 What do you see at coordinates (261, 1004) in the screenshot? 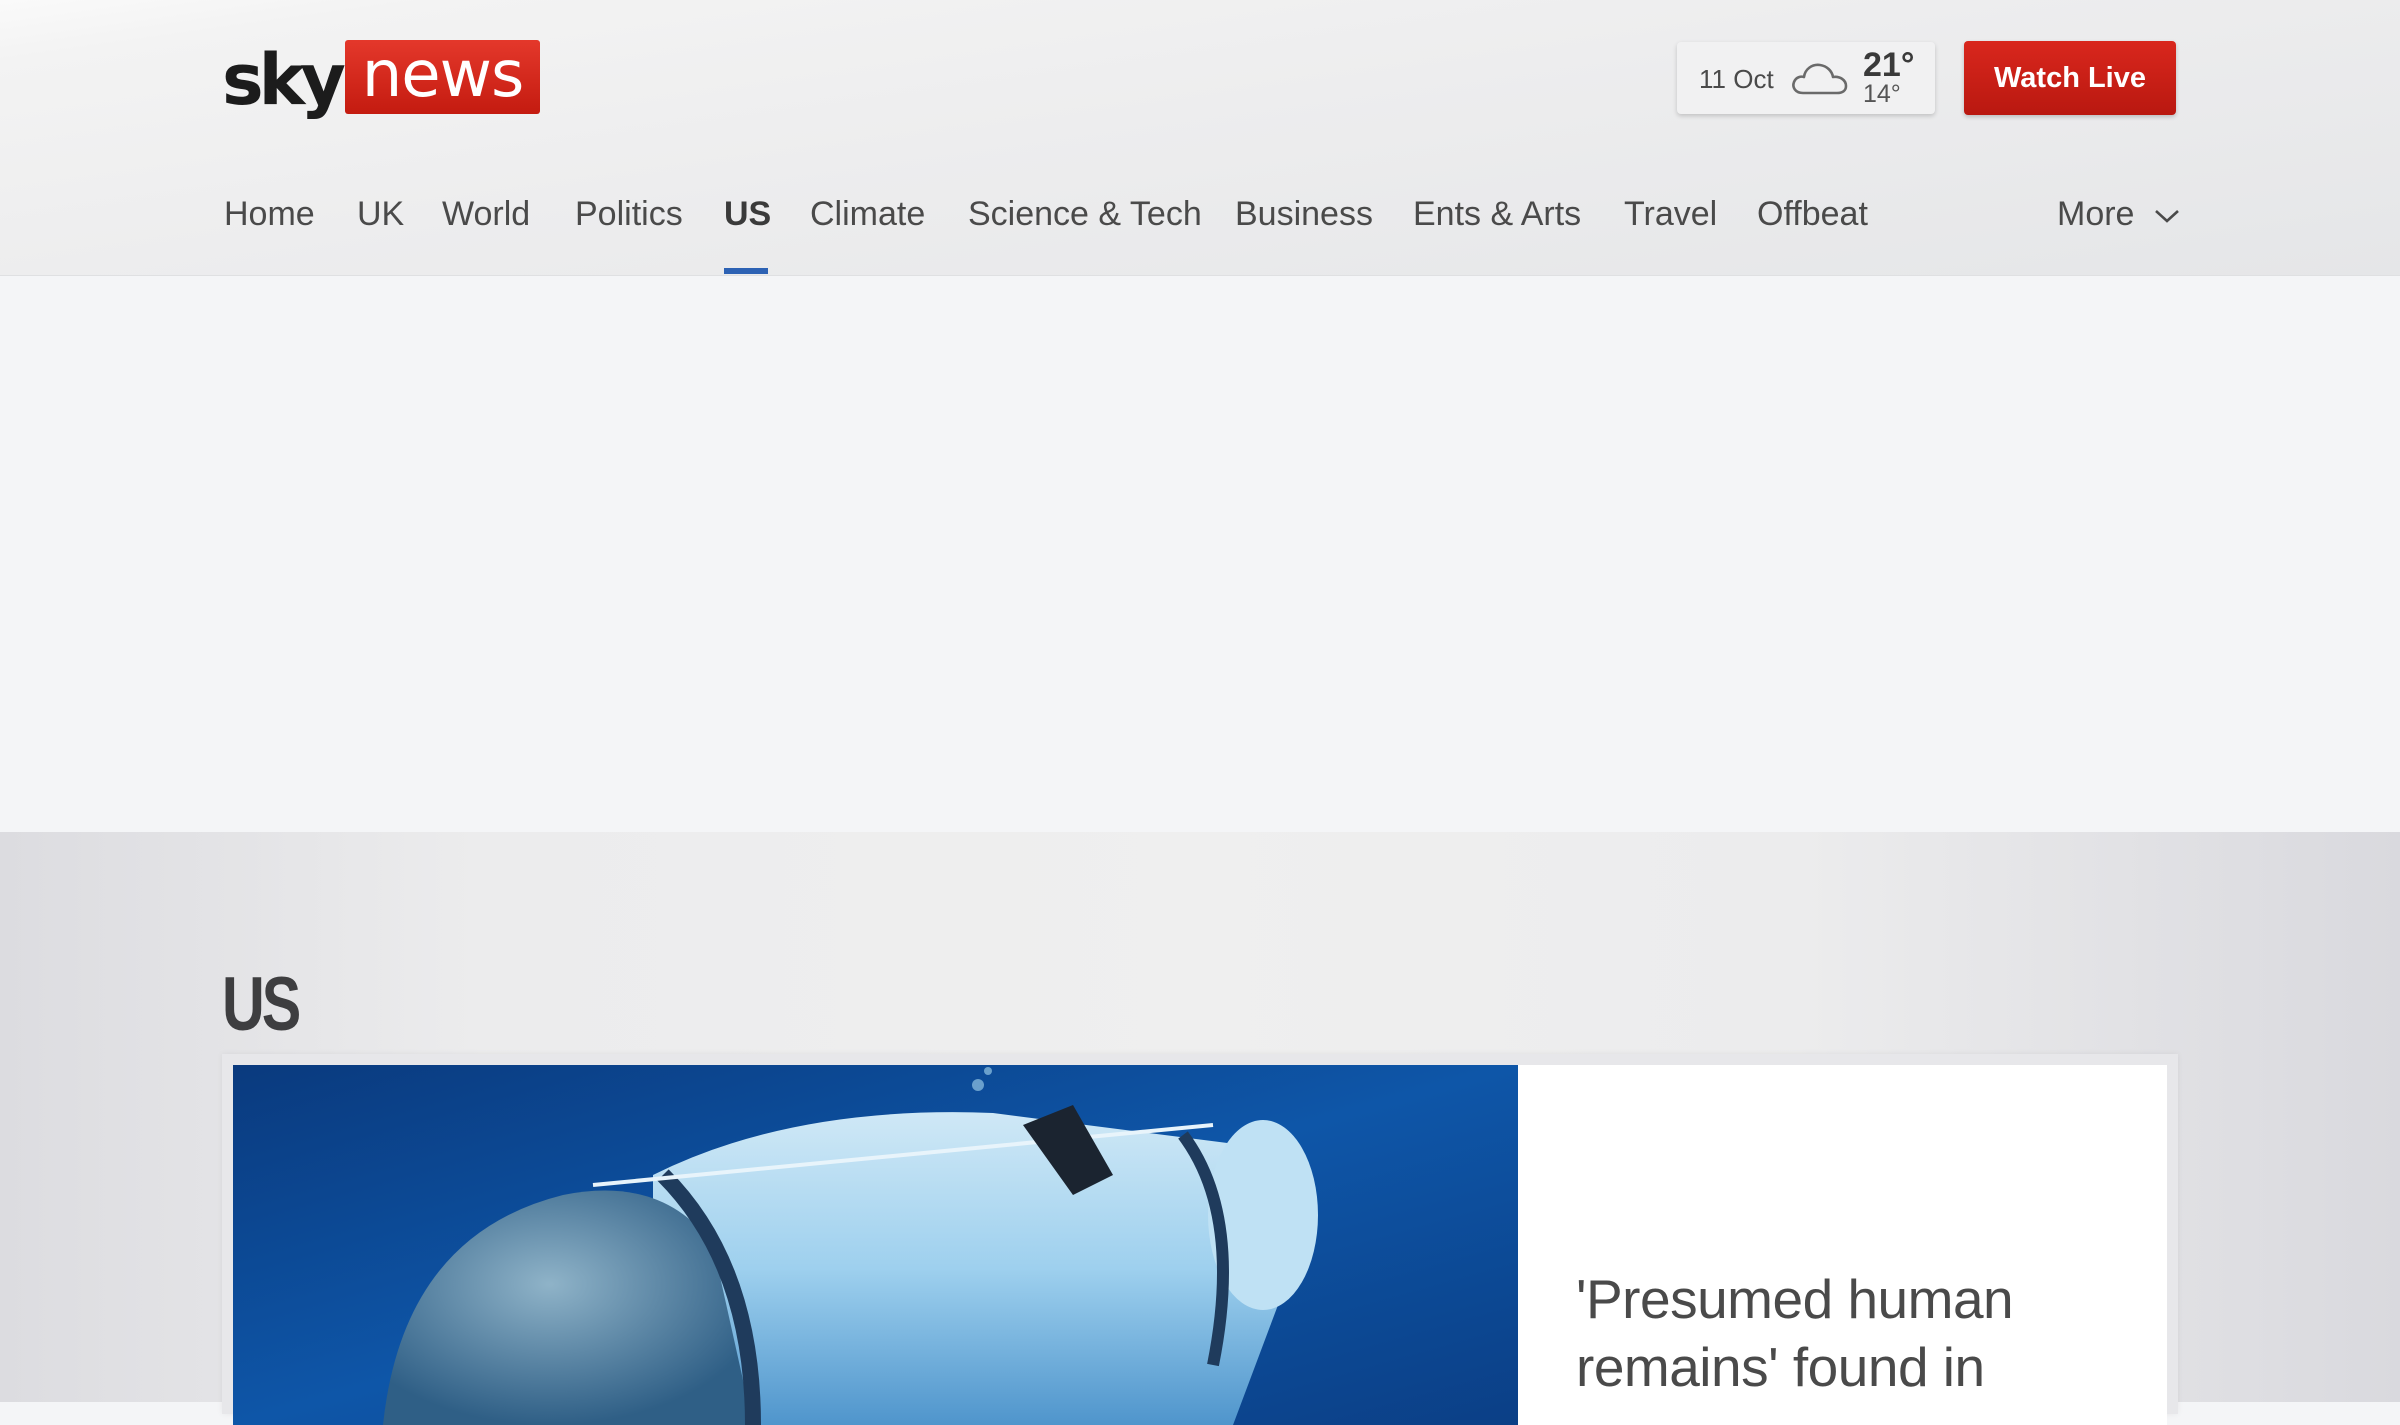
I see `section-title: US` at bounding box center [261, 1004].